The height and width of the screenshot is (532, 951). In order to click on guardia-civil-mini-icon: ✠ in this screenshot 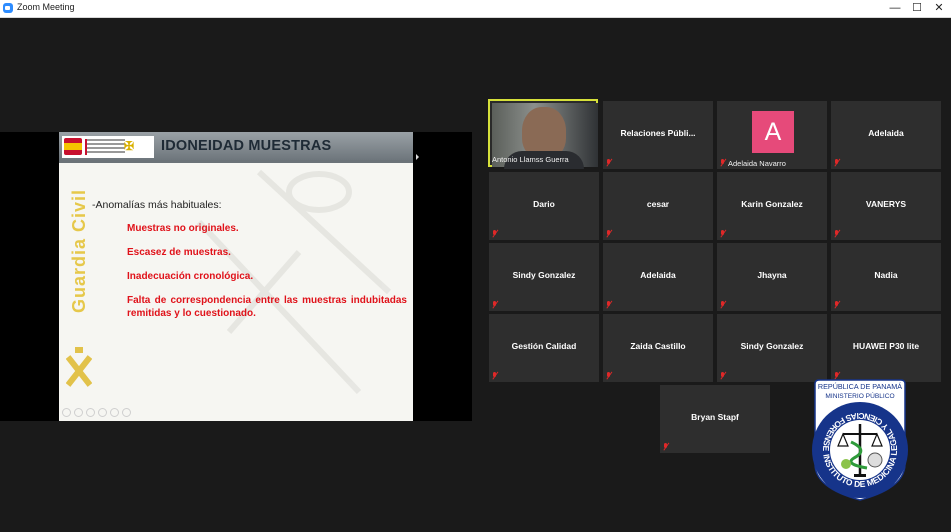, I will do `click(129, 146)`.